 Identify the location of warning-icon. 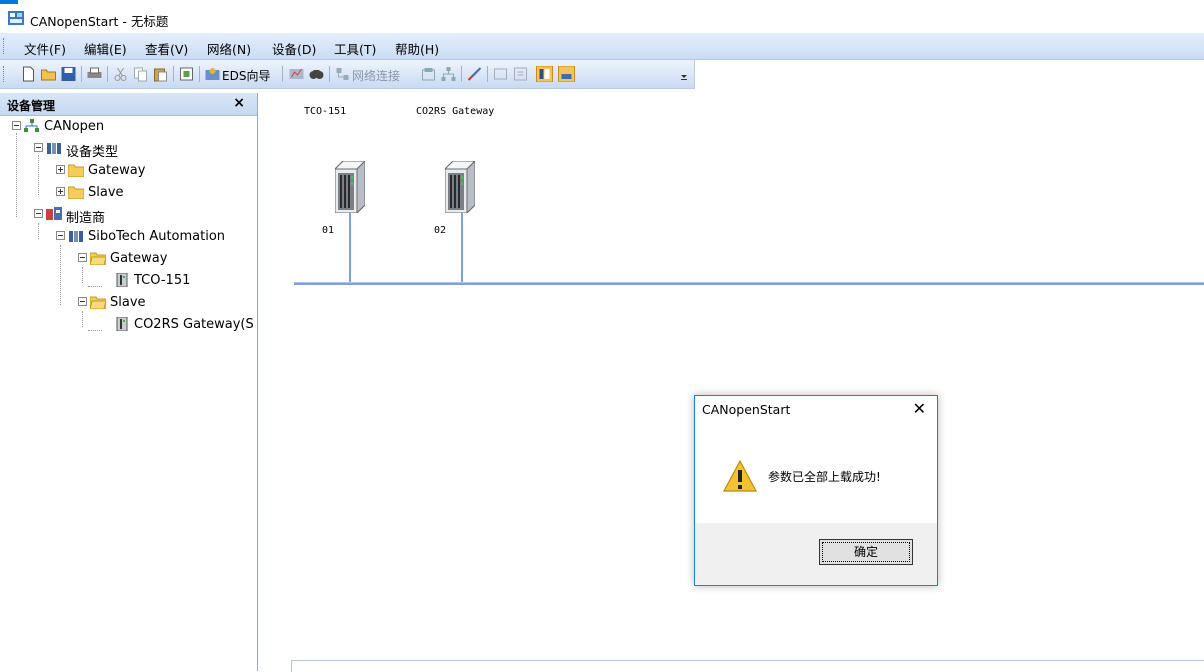
(740, 476).